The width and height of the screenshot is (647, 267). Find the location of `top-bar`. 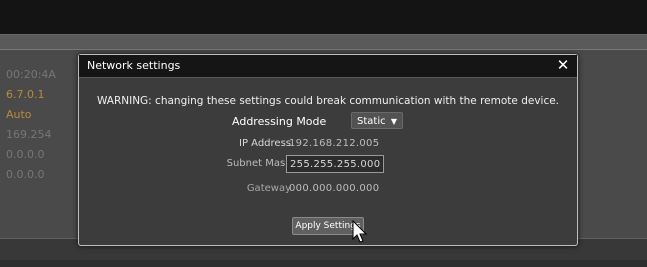

top-bar is located at coordinates (323, 17).